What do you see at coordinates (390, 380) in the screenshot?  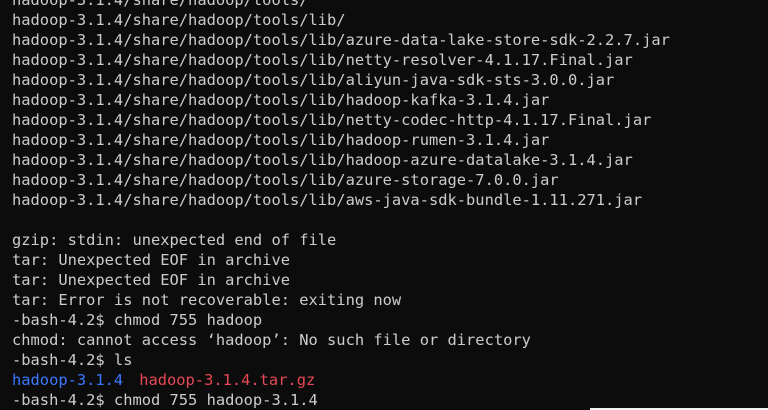 I see `ls-output-line: hadoop-3.1.4 hadoop-3.1.4.tar.gz` at bounding box center [390, 380].